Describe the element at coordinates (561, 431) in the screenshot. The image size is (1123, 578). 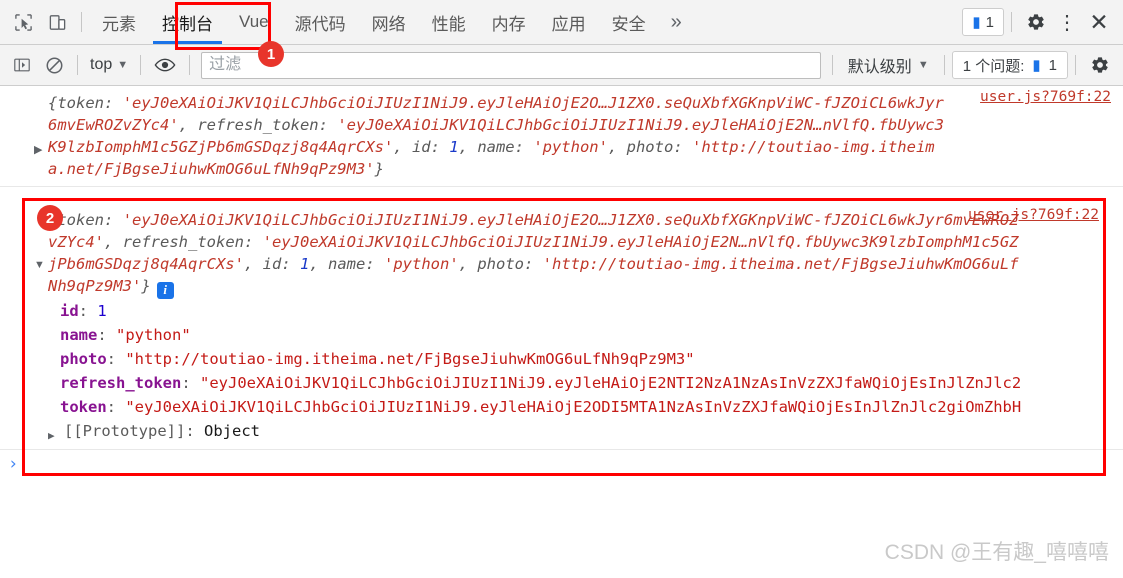
I see `prototype-row: ▶ [[Prototype]]: Object` at that location.